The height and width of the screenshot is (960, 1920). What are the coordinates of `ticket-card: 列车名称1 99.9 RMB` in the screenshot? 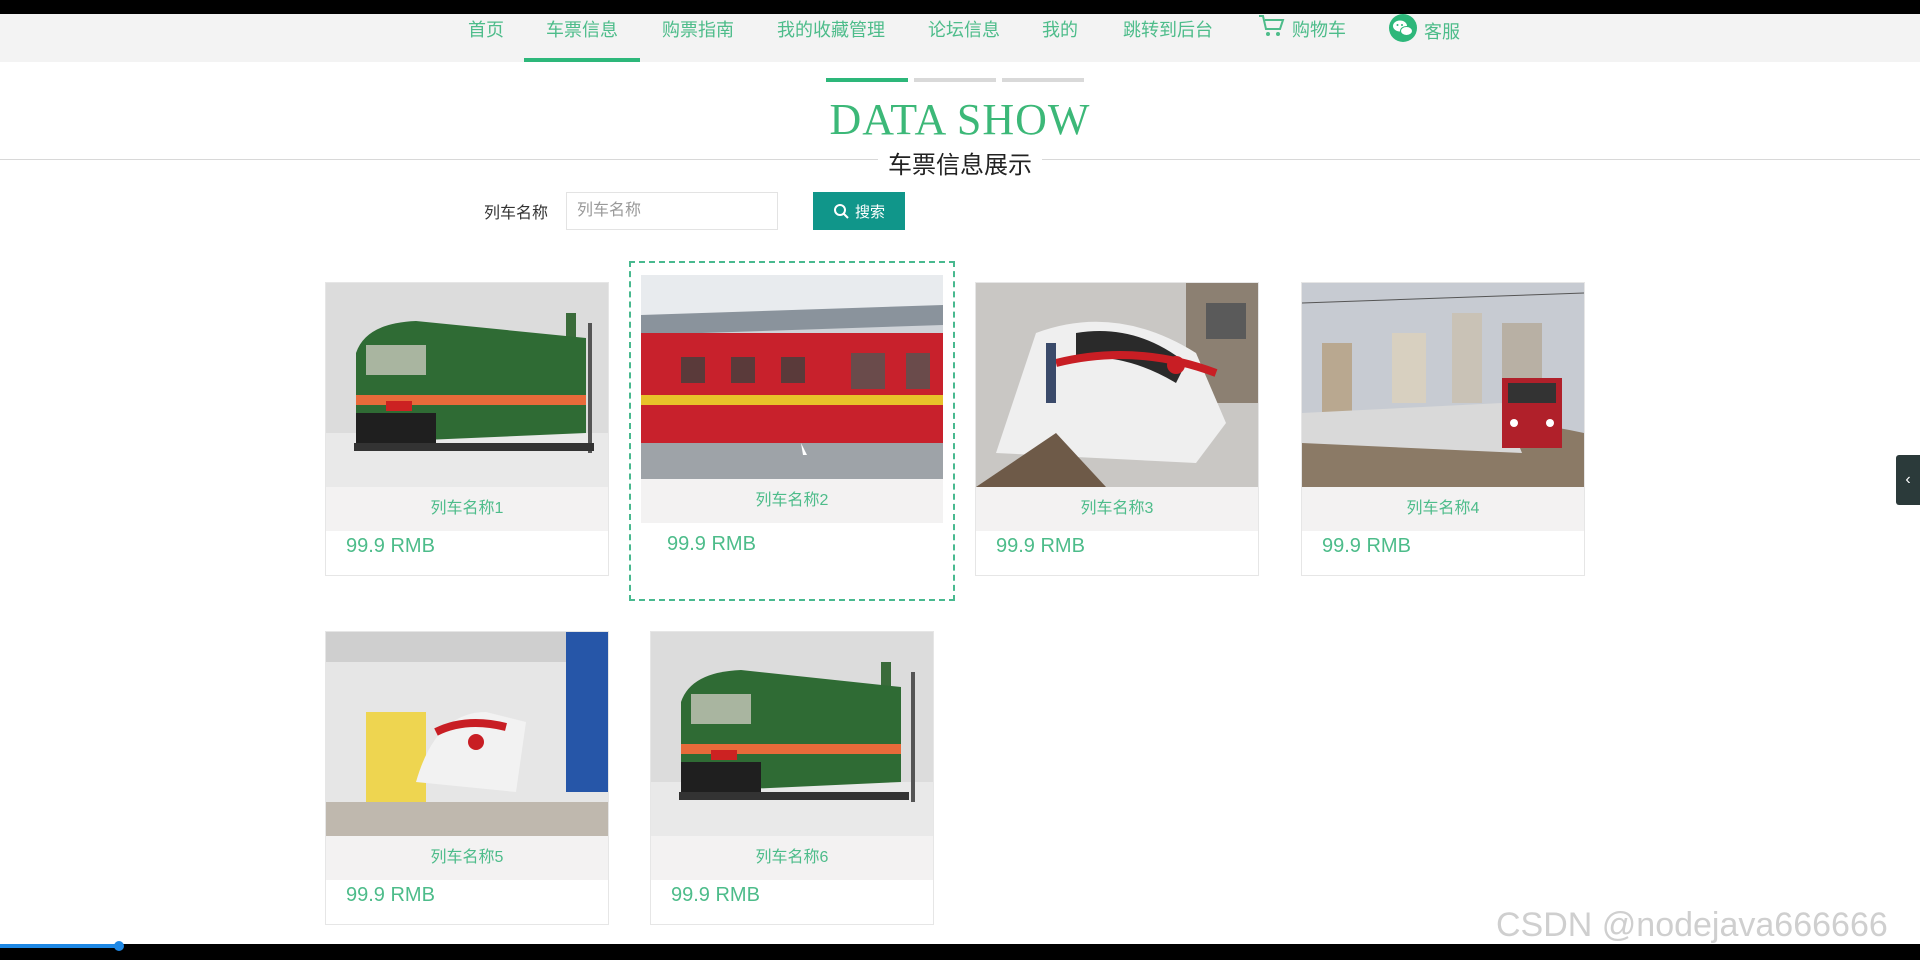 It's located at (467, 429).